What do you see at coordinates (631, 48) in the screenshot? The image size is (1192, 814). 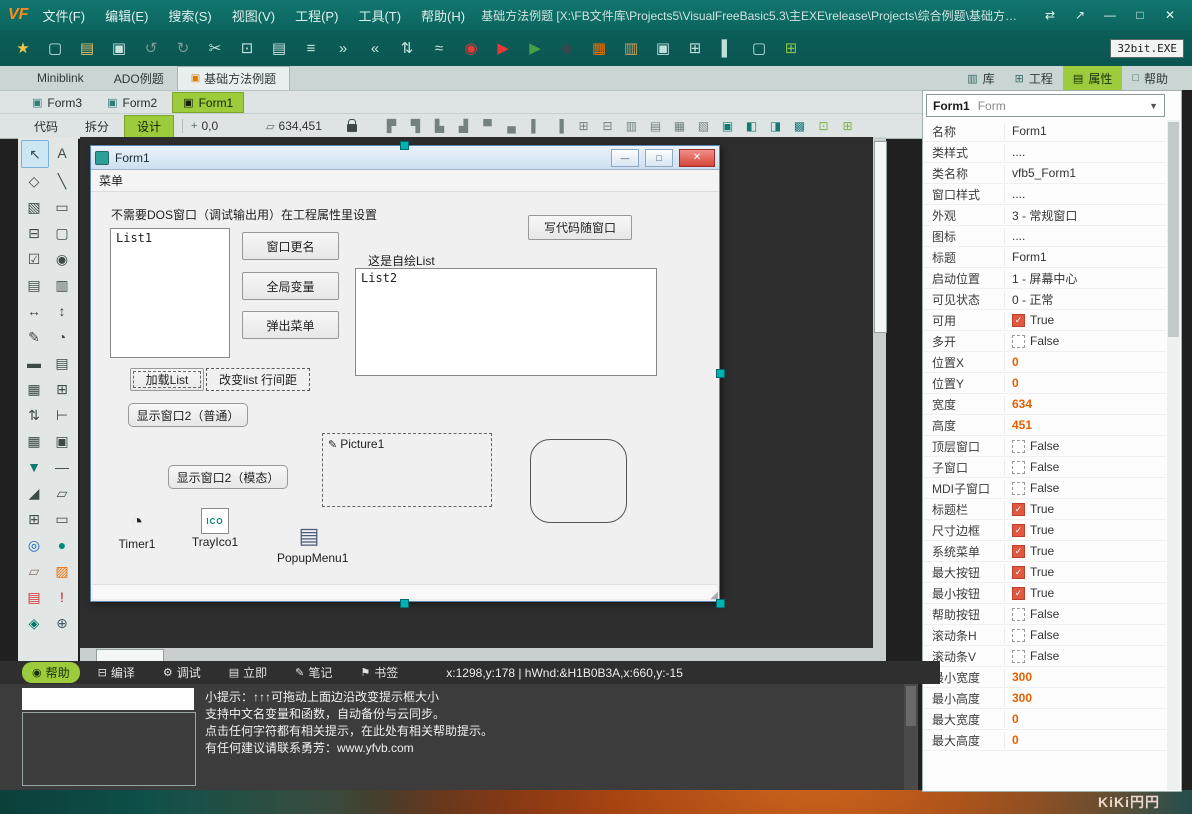 I see `toolbar-button: ▥` at bounding box center [631, 48].